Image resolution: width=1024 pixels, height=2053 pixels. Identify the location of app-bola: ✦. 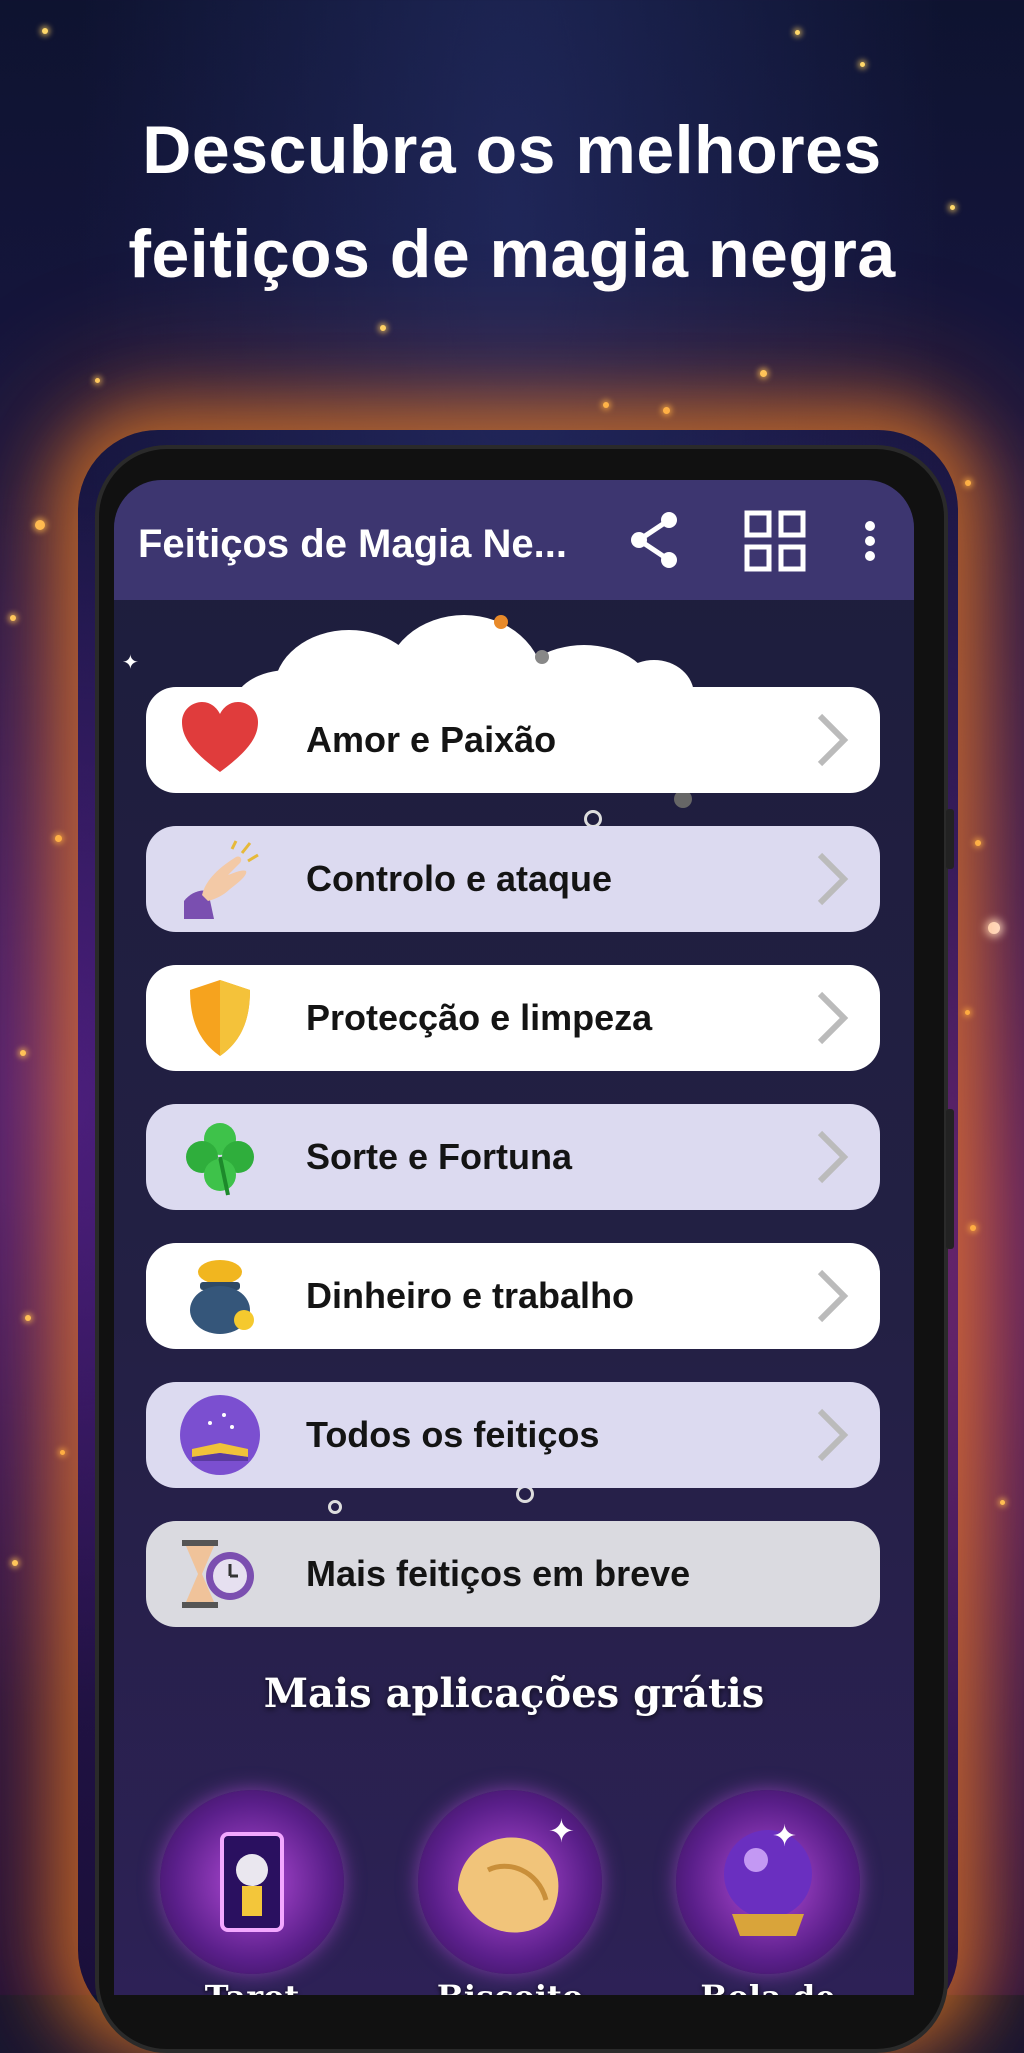
(768, 1882).